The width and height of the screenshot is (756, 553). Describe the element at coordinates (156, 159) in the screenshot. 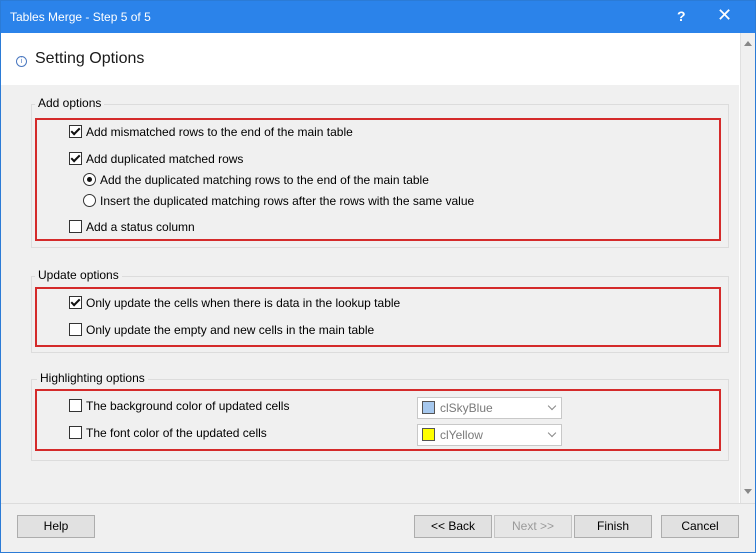

I see `duplicated-rows-checkbox: Add duplicated matched rows` at that location.